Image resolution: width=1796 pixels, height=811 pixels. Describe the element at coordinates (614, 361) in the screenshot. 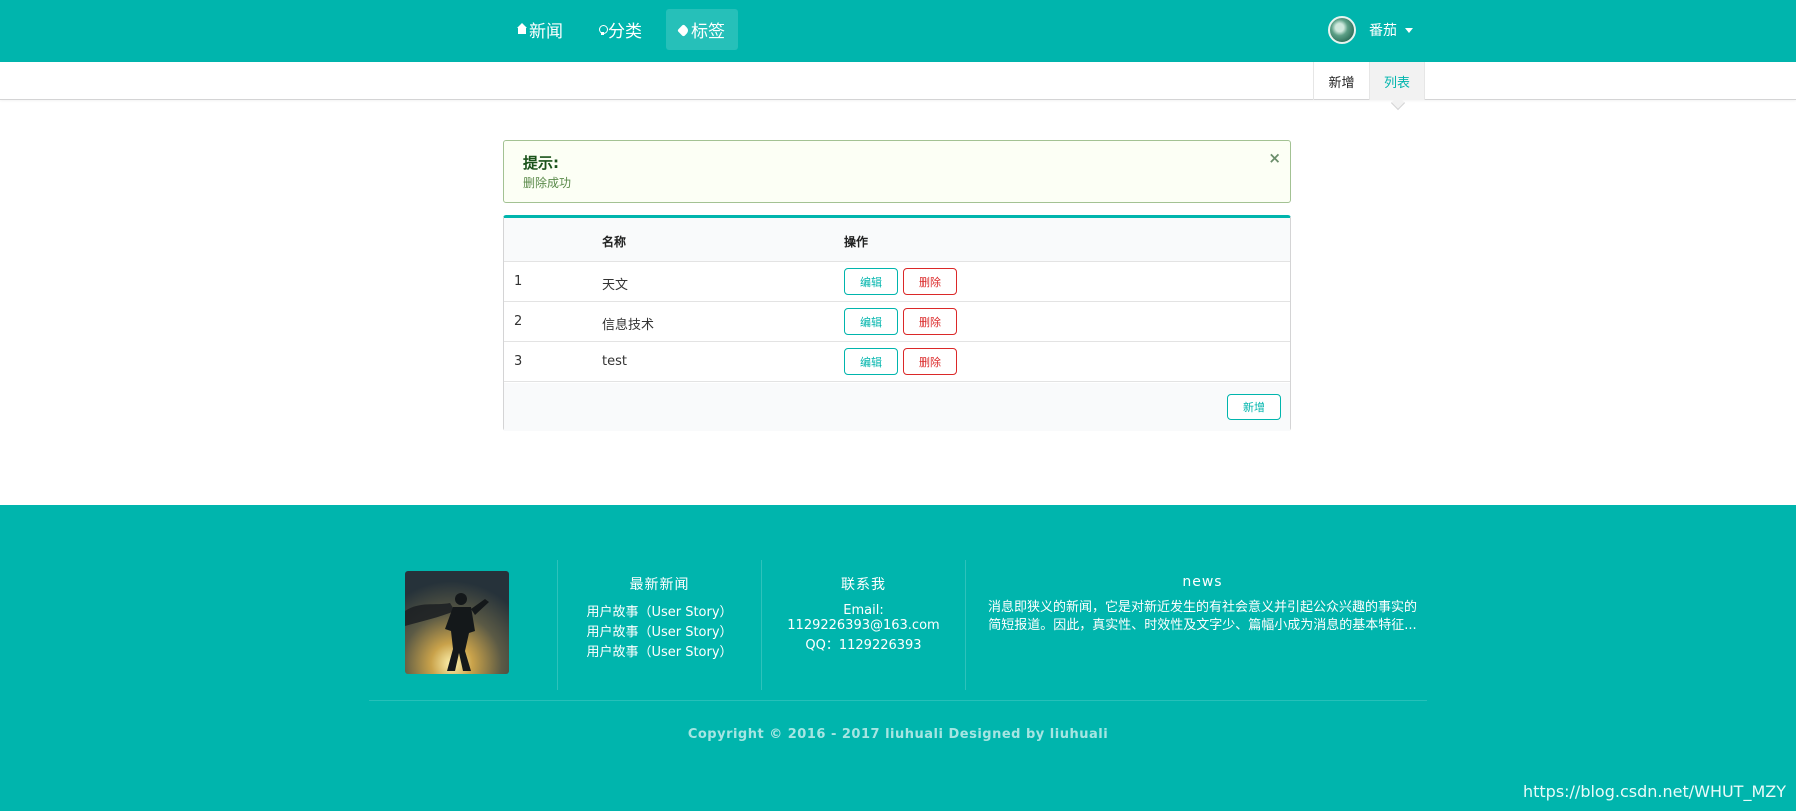

I see `row-name: test` at that location.